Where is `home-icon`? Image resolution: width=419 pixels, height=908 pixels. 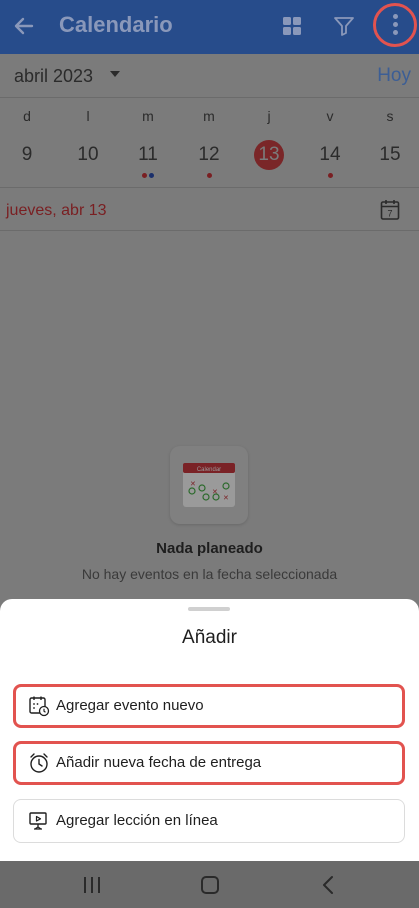 home-icon is located at coordinates (210, 885).